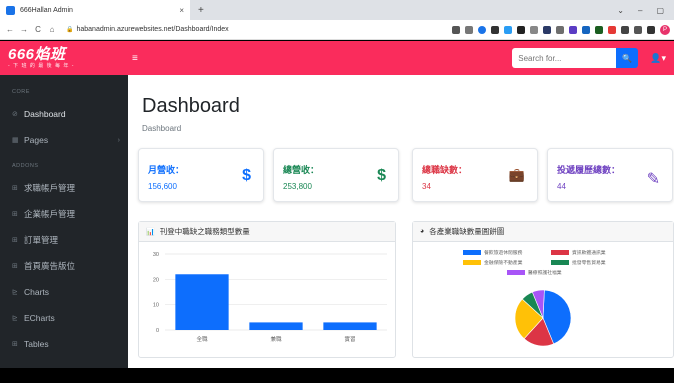 Image resolution: width=674 pixels, height=383 pixels. I want to click on profile-avatar: P, so click(665, 29).